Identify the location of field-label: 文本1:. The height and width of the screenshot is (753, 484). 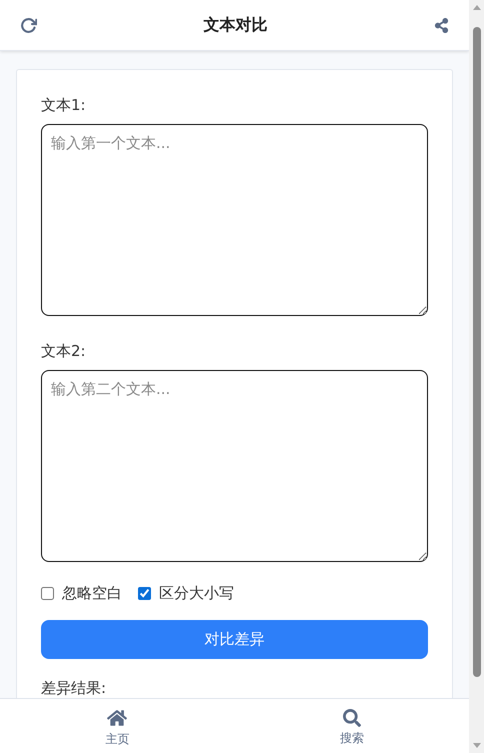
(64, 105).